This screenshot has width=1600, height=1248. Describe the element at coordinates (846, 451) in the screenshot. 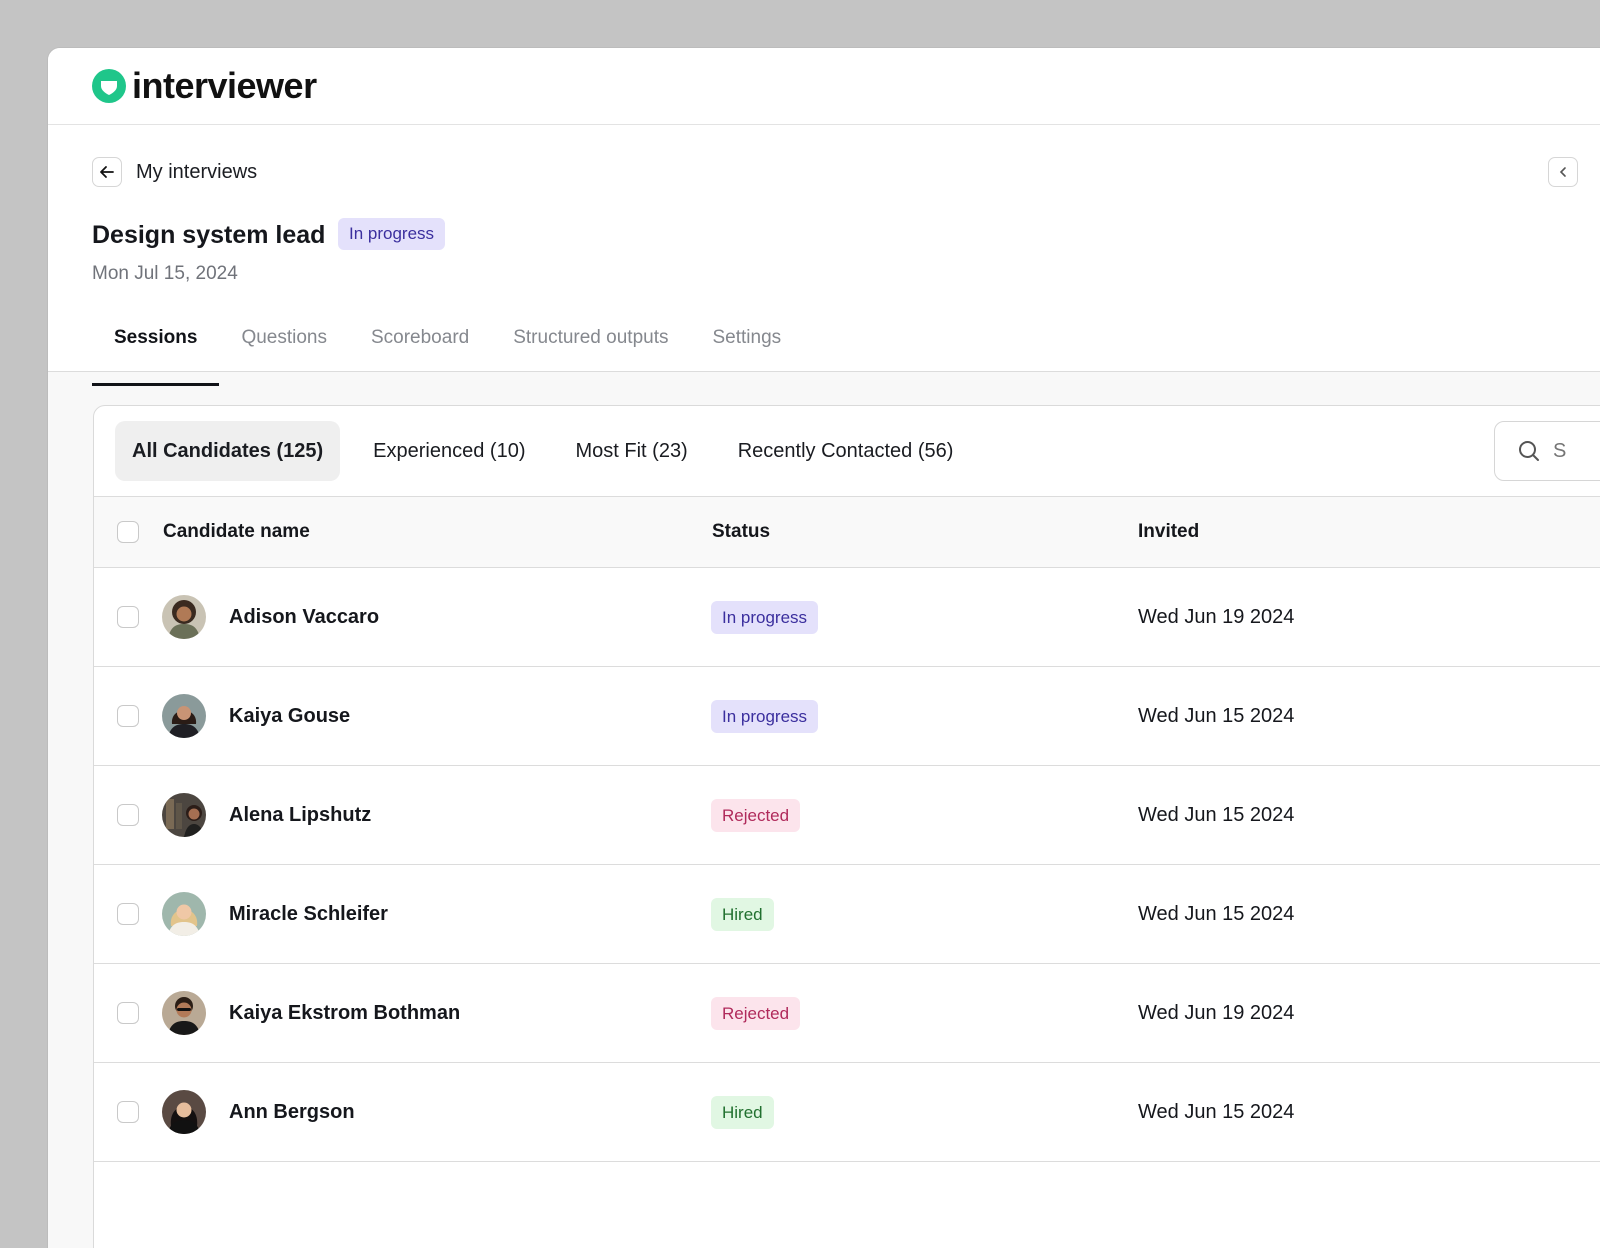

I see `filter-recently-contacted: Recently Contacted (56)` at that location.